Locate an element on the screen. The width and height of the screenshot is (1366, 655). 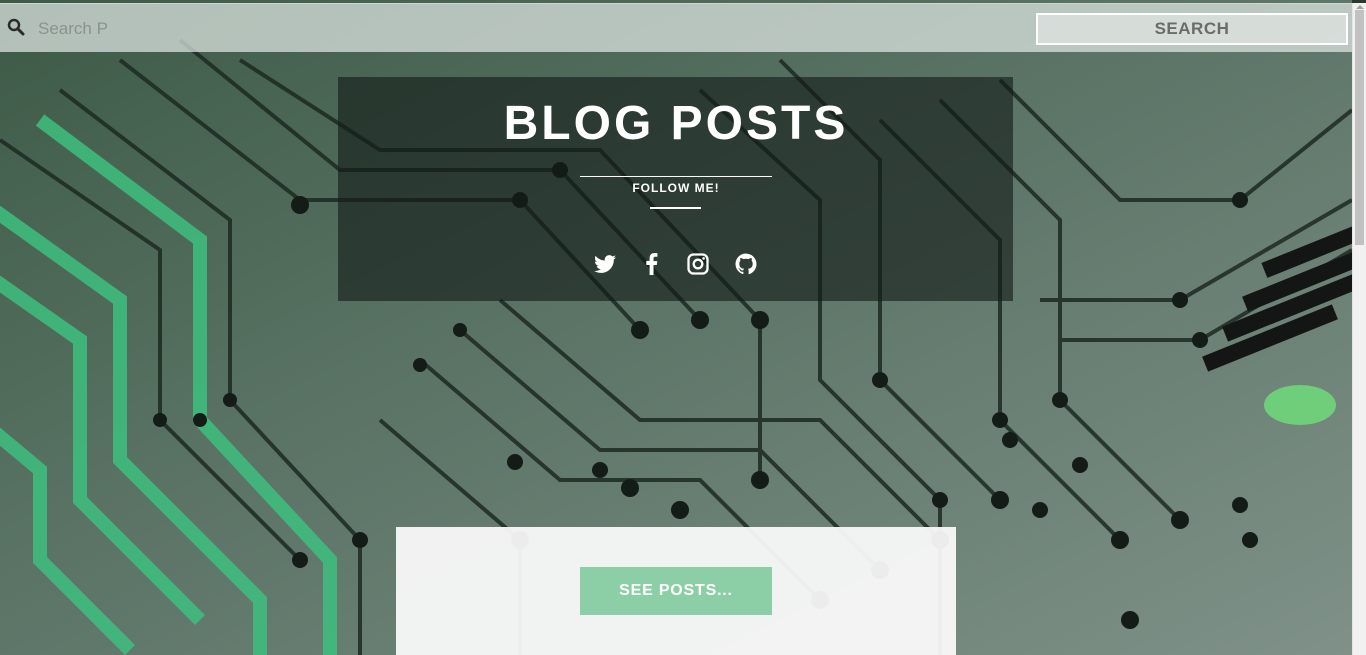
page-title: BLOG POSTS is located at coordinates (676, 123).